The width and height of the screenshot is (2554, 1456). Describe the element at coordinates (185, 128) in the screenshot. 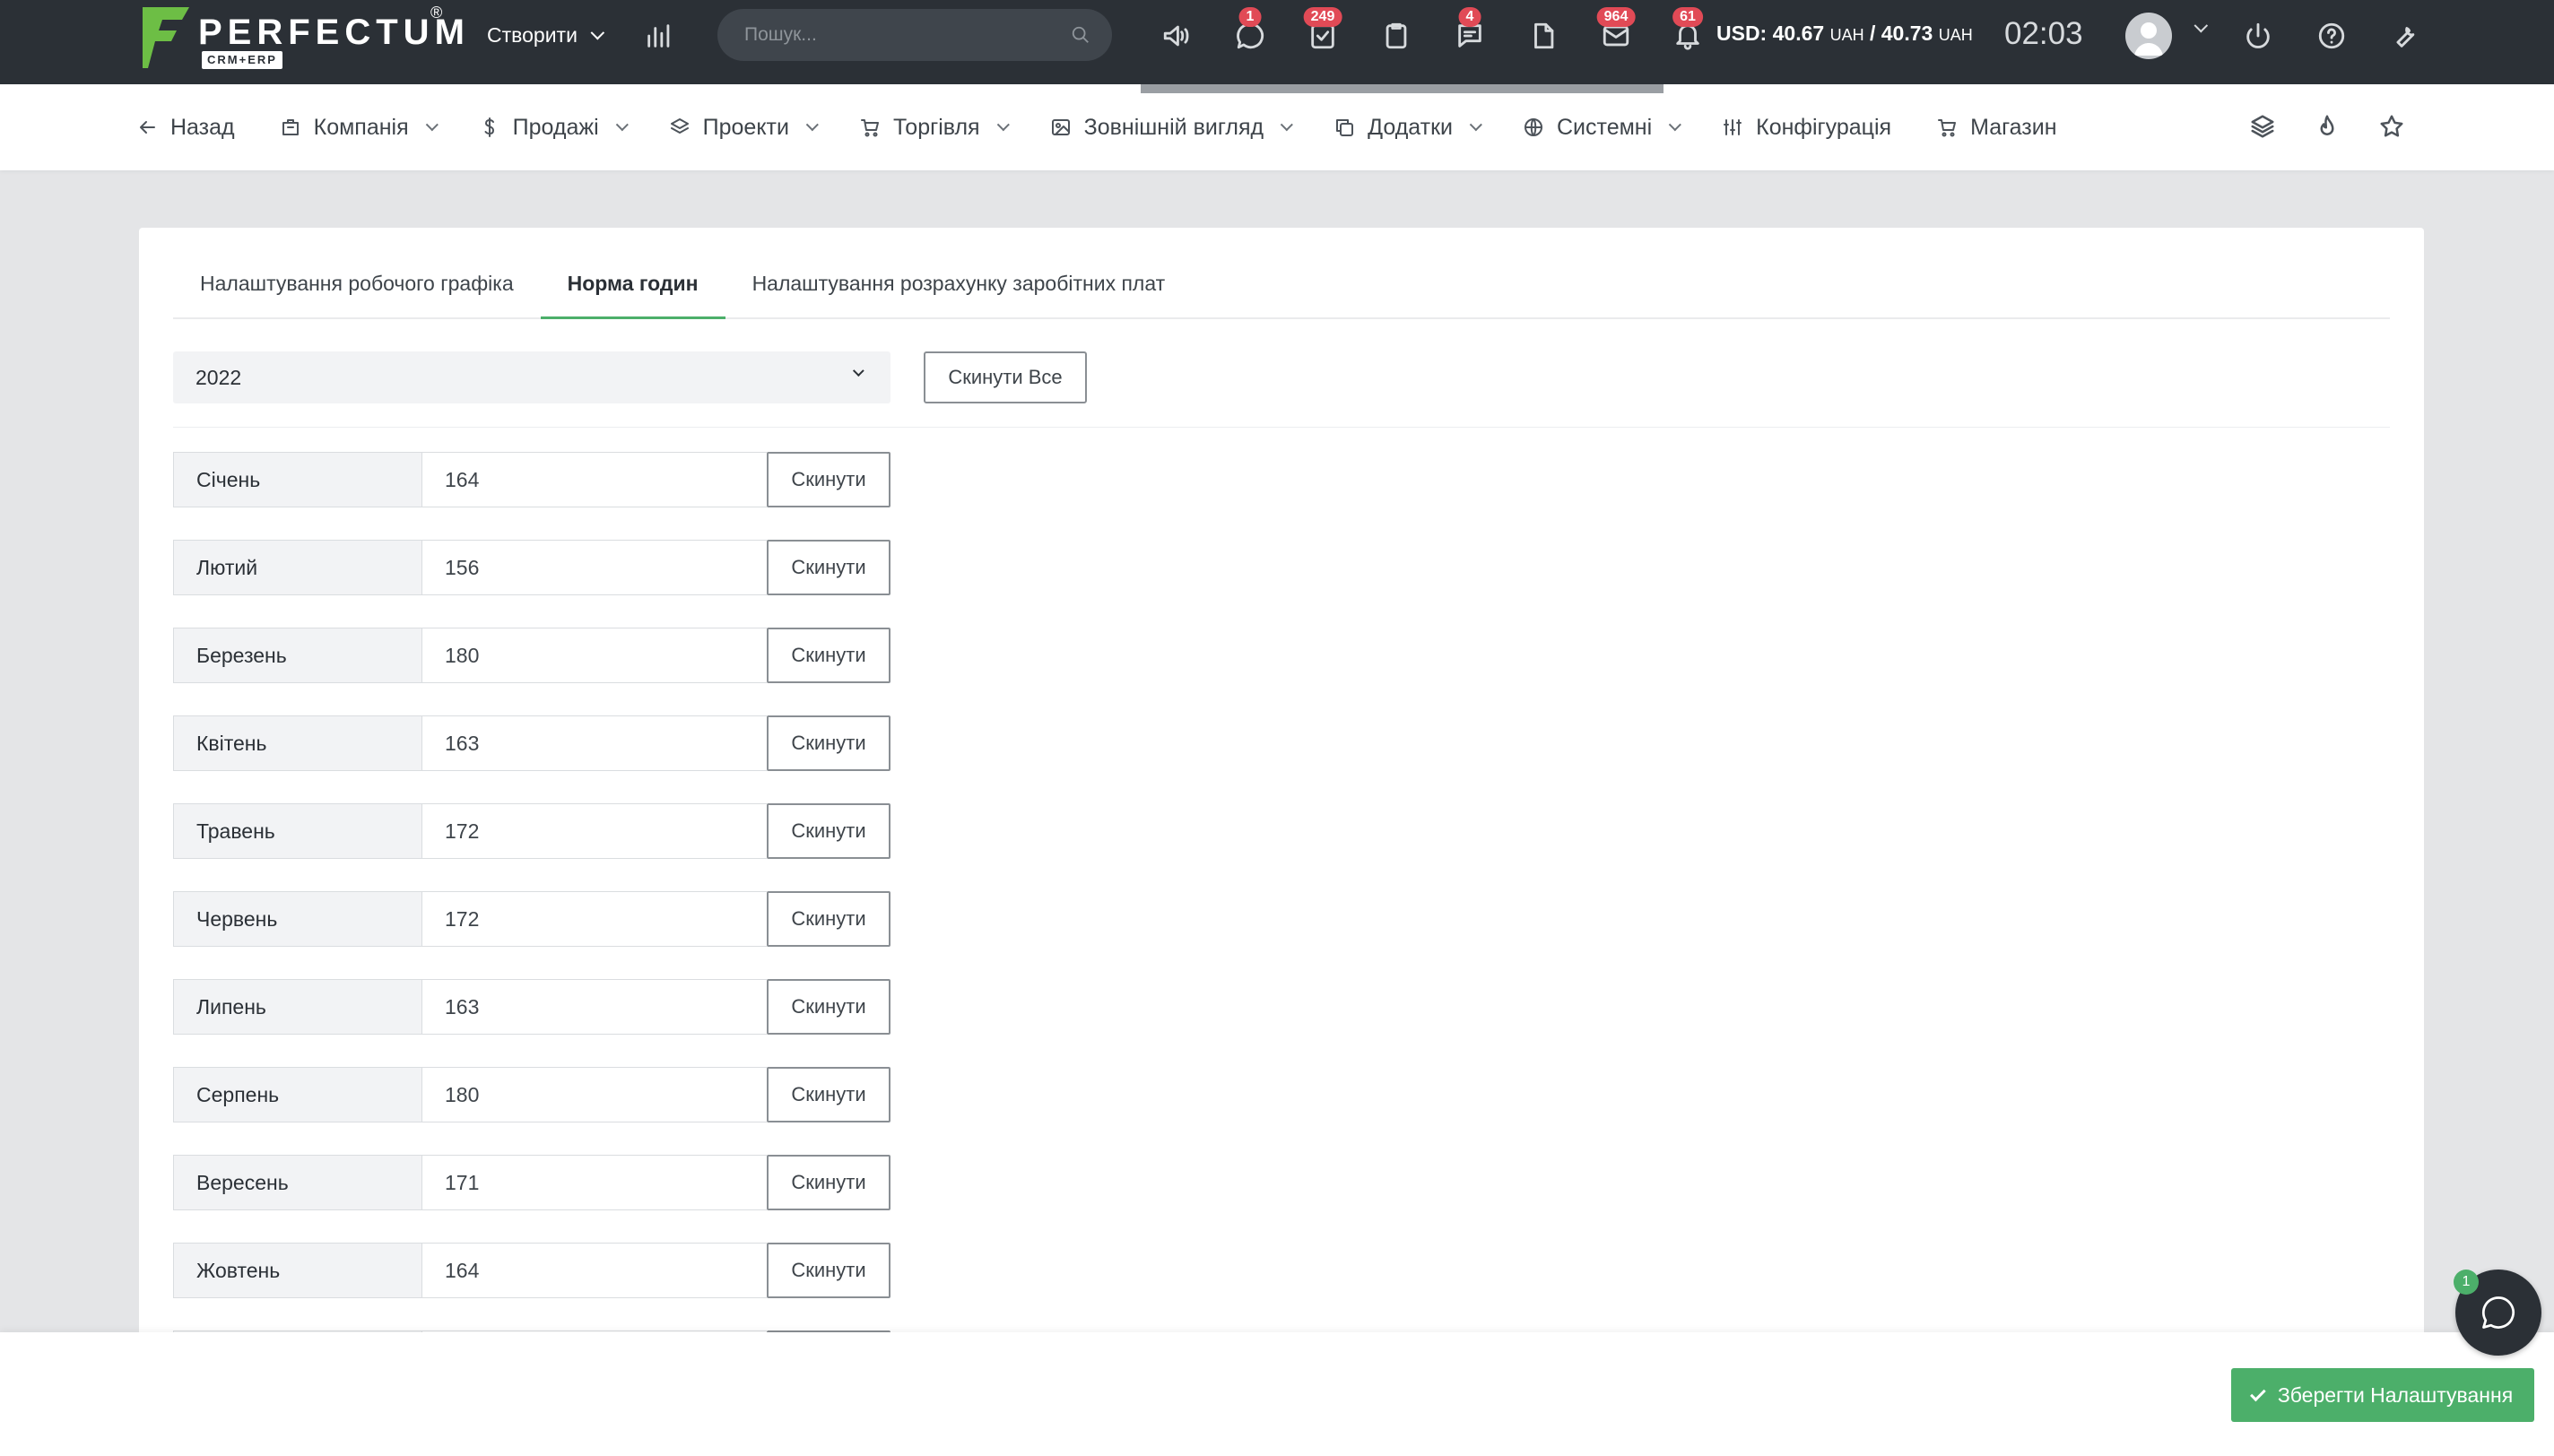

I see `nav-back: Назад` at that location.